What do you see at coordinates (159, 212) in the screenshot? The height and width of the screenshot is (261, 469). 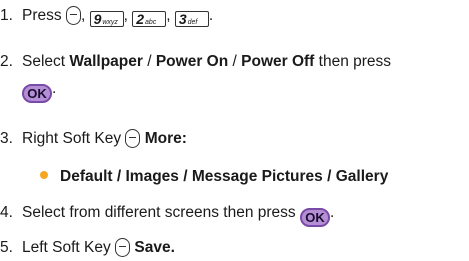 I see `step-text: Select from different screens then press` at bounding box center [159, 212].